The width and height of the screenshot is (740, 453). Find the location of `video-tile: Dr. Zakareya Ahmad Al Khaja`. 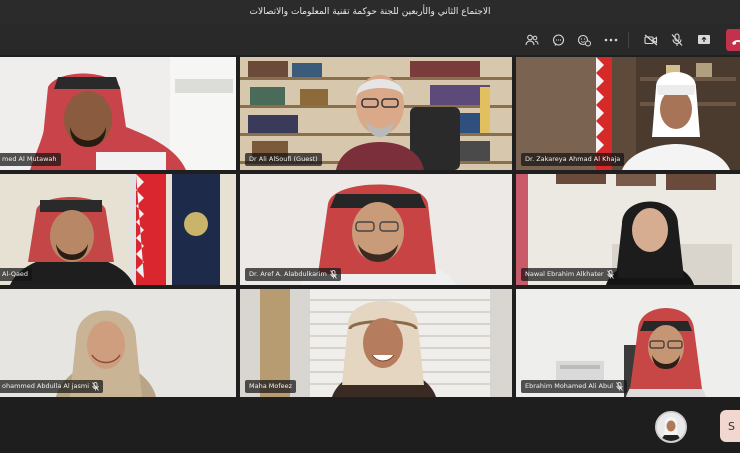

video-tile: Dr. Zakareya Ahmad Al Khaja is located at coordinates (628, 113).